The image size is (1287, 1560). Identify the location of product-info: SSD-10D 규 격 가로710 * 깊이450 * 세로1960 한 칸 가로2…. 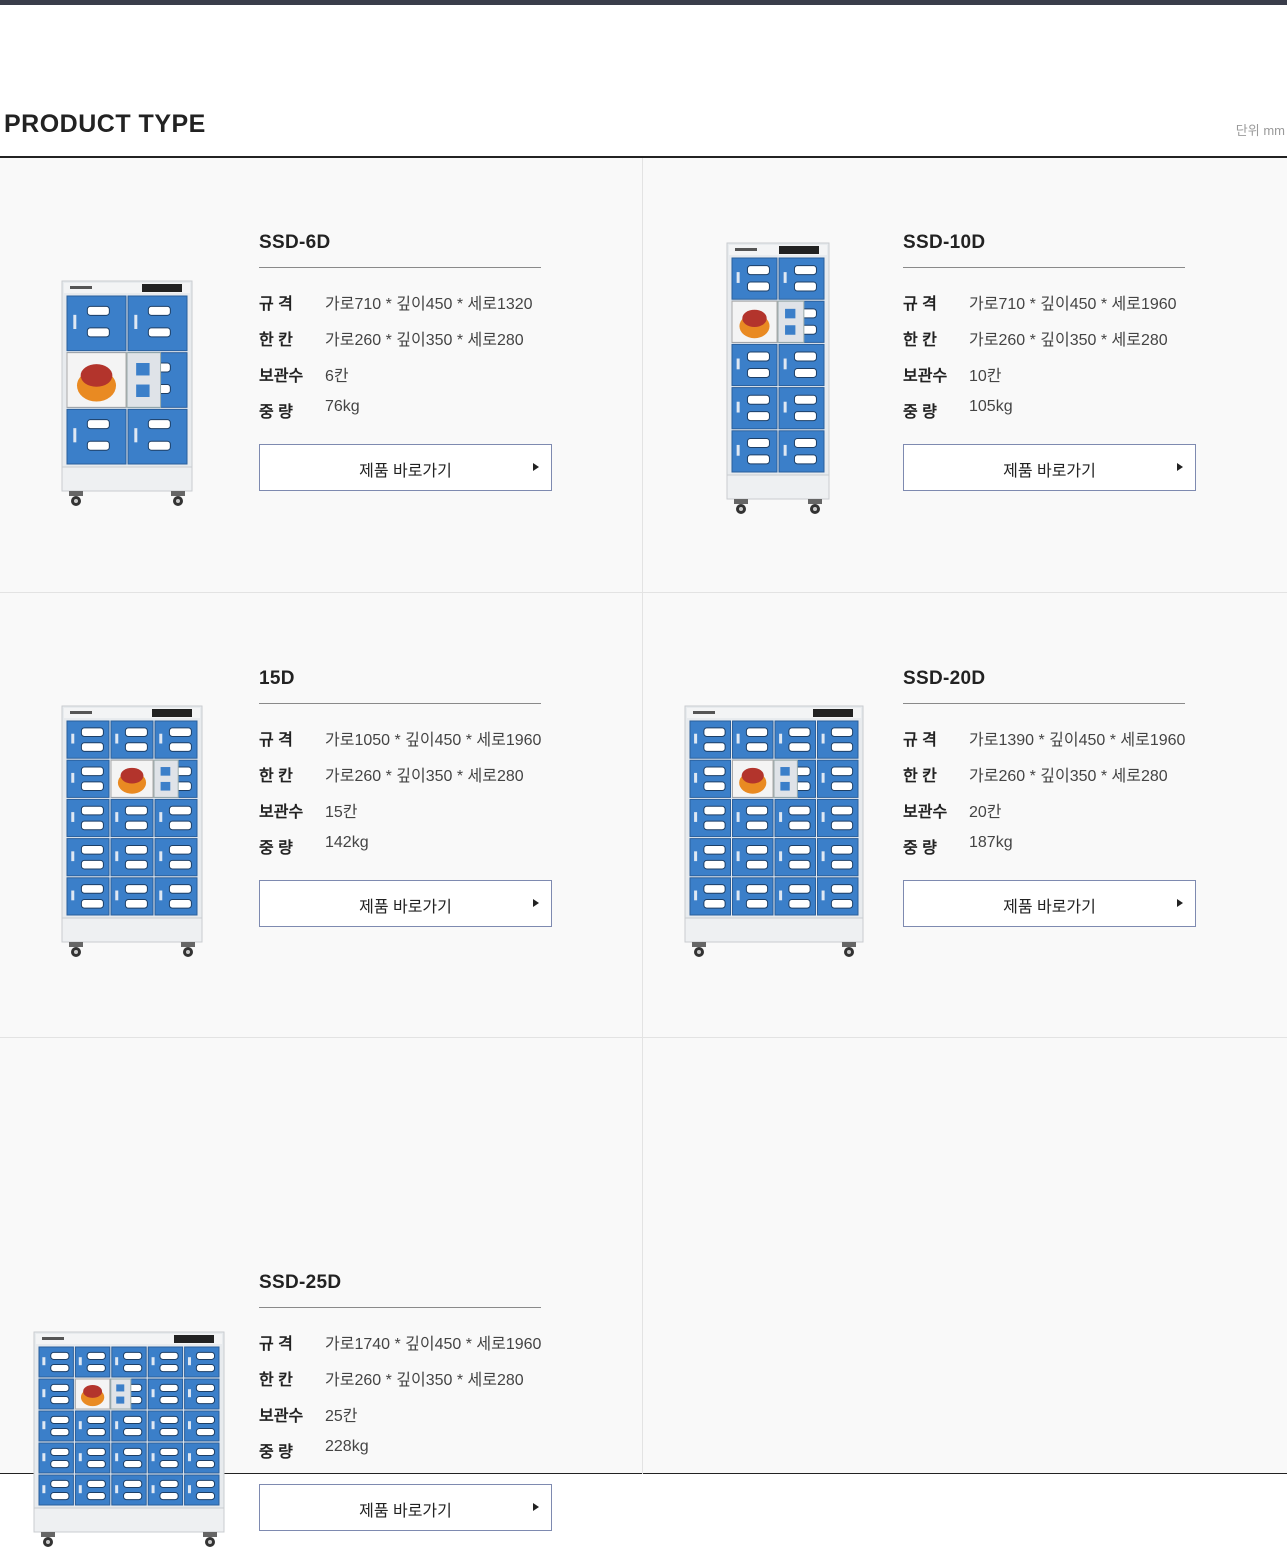
(1053, 361).